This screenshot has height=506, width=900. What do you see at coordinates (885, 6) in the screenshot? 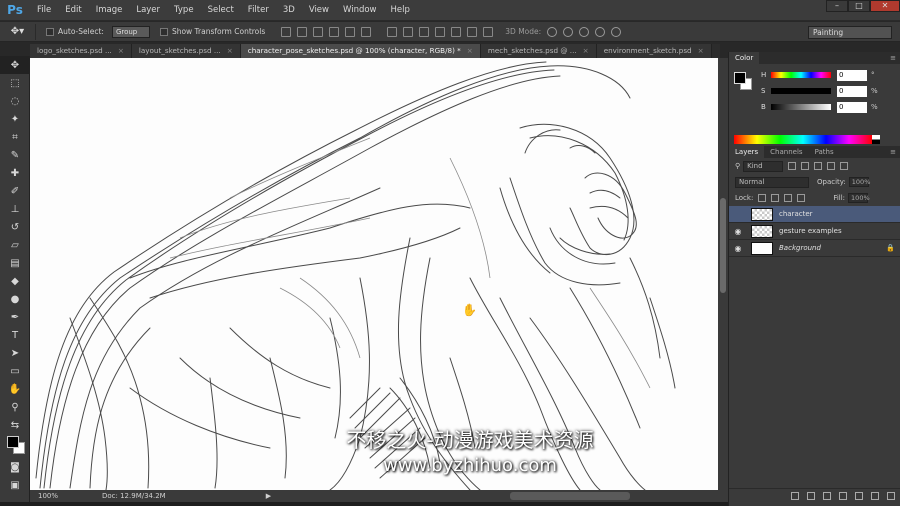
I see `close-button: ✕` at bounding box center [885, 6].